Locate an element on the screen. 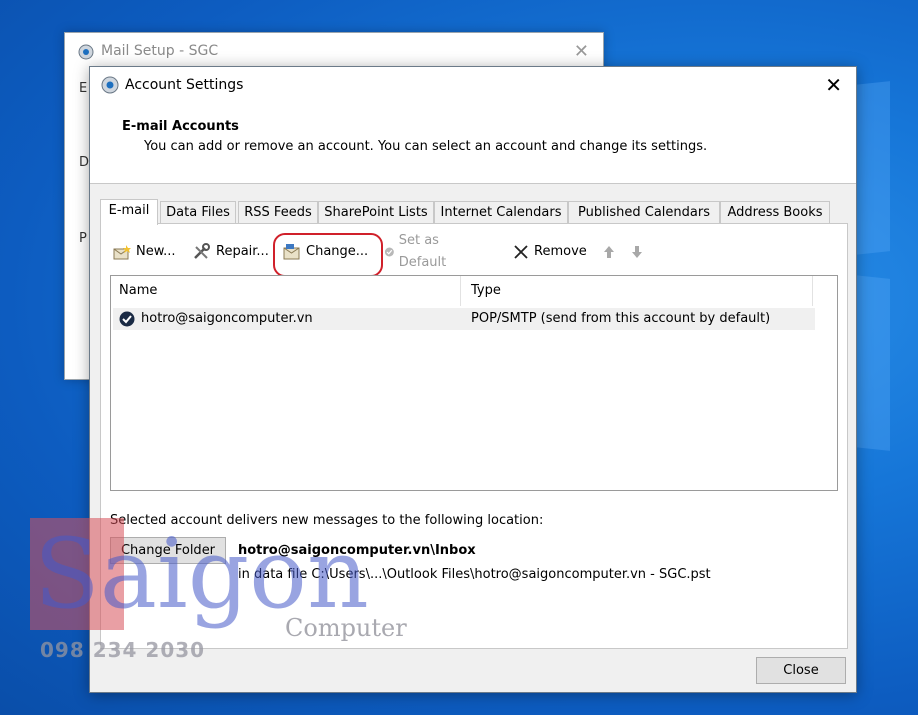  watermark-word: Saigon is located at coordinates (201, 574).